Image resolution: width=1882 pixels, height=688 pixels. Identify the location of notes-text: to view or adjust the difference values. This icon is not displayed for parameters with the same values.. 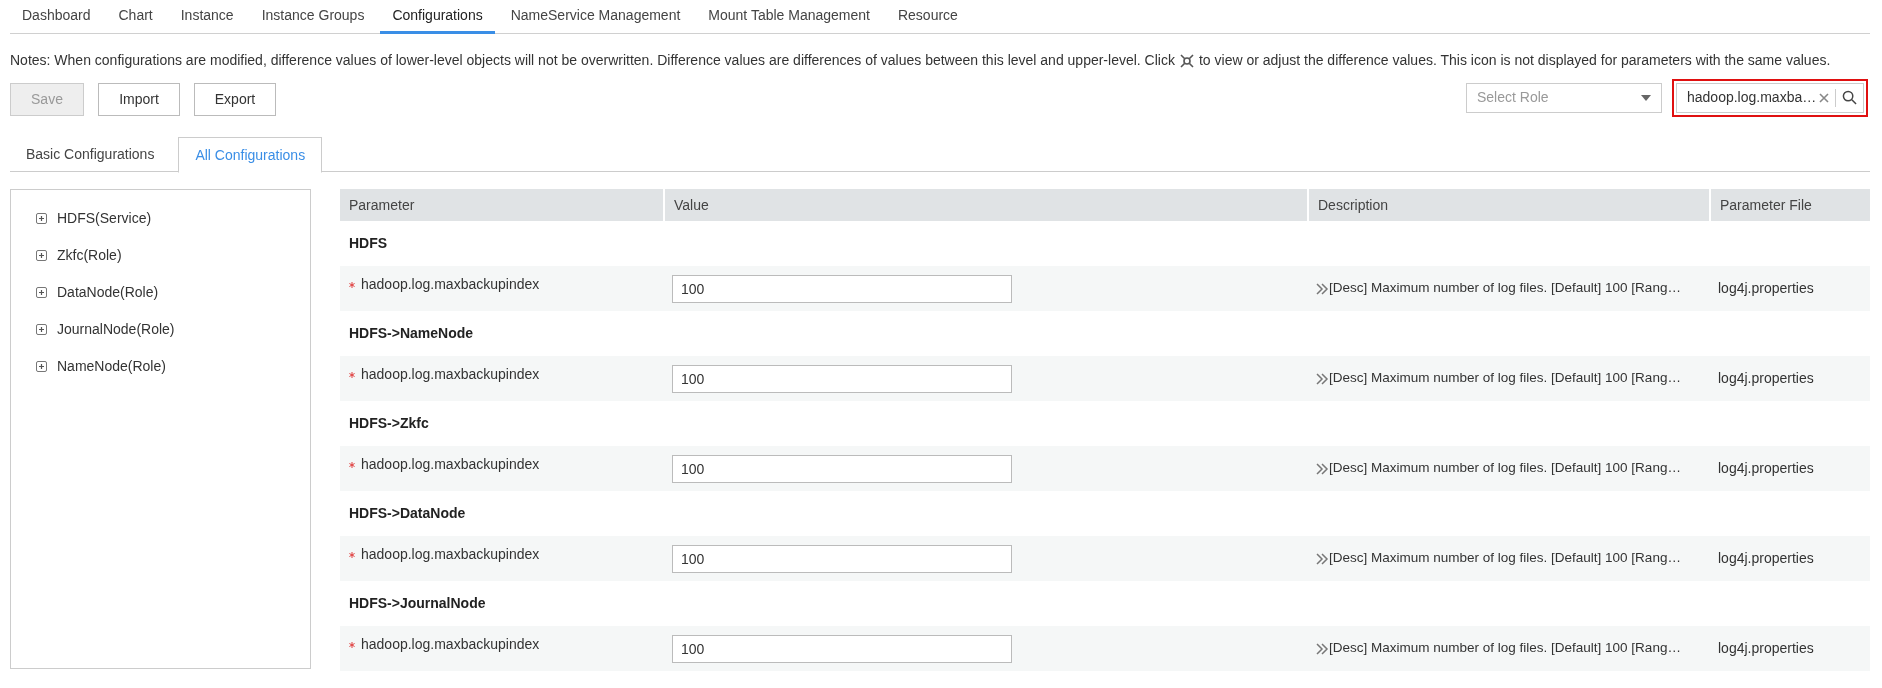
(1514, 60).